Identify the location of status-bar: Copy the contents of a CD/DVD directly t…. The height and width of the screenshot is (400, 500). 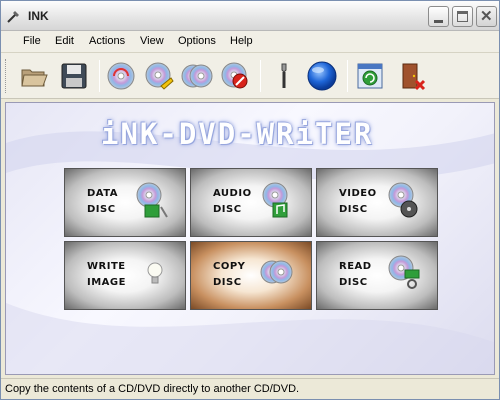
(250, 388).